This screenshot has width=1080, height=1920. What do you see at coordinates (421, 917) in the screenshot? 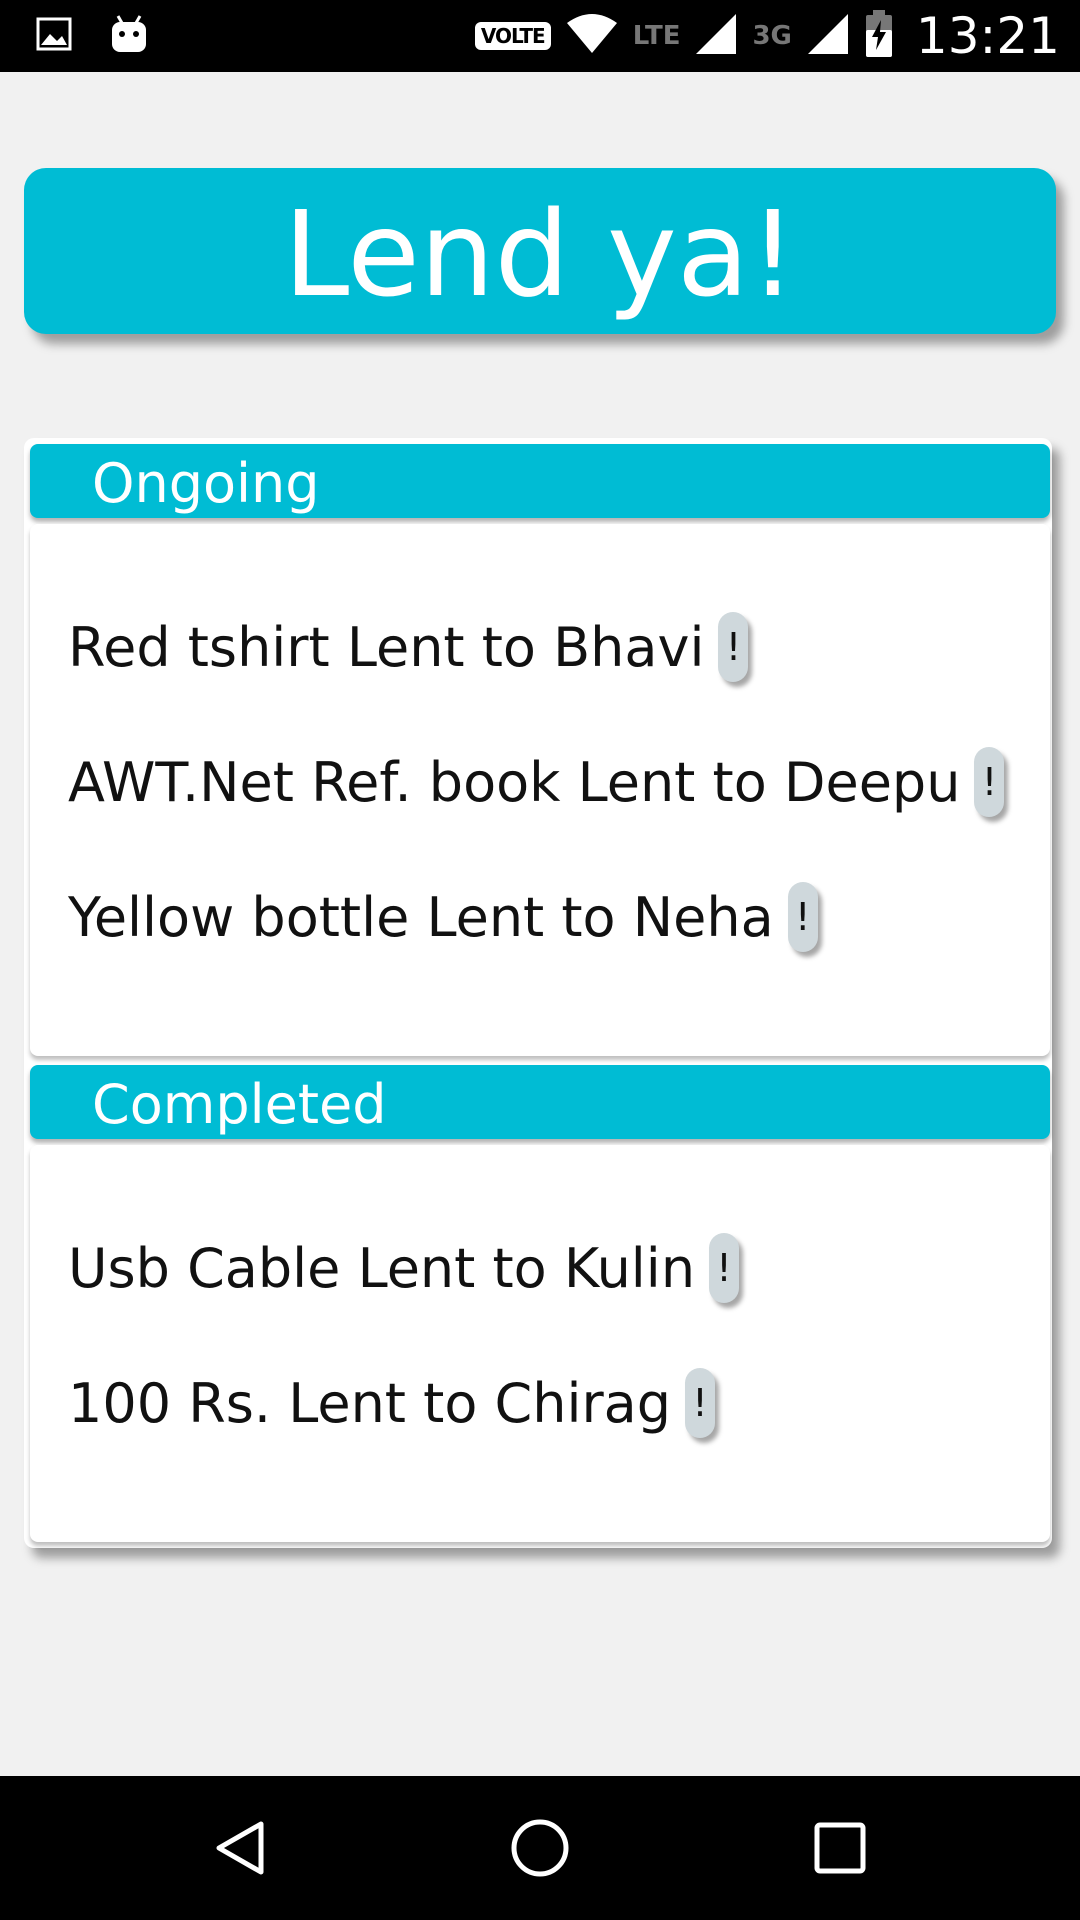
I see `list-item-text: Yellow bottle Lent to Neha` at bounding box center [421, 917].